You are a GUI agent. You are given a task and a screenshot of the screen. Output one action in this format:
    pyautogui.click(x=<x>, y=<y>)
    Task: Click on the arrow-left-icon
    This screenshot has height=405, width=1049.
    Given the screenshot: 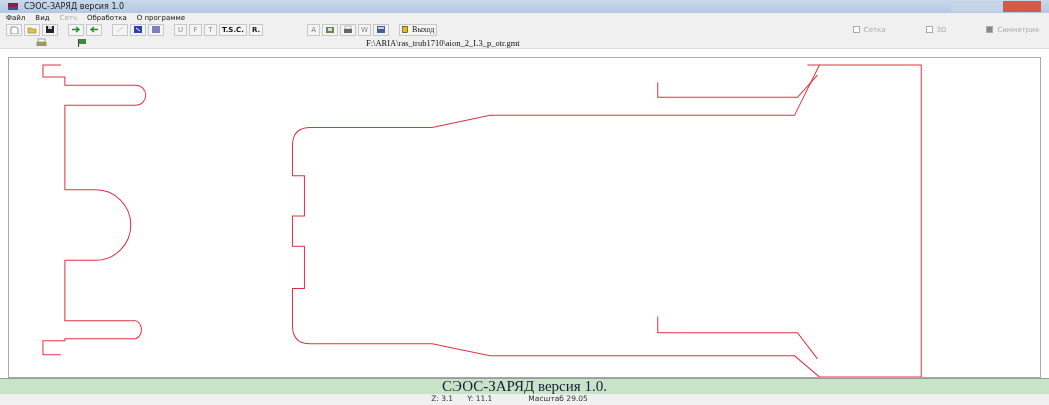 What is the action you would take?
    pyautogui.click(x=94, y=29)
    